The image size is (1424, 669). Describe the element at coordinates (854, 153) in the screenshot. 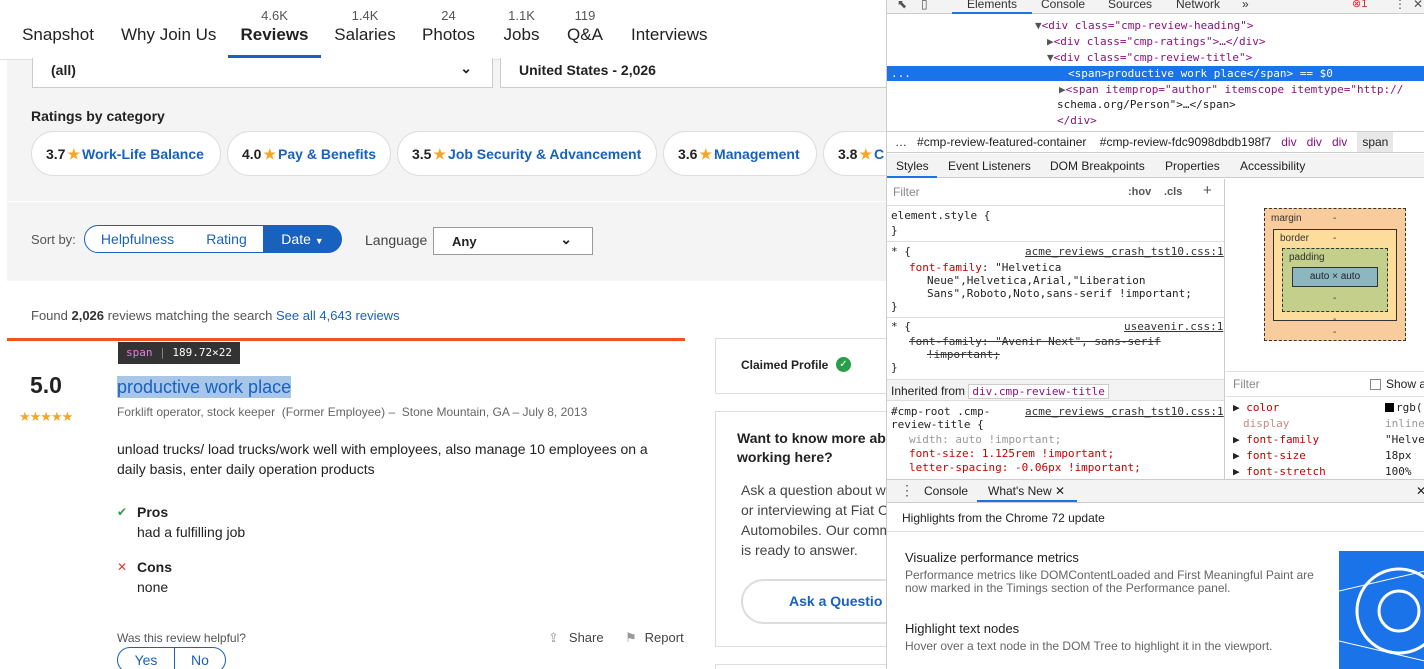

I see `rating-pill-culture: 3.8 ★ C` at that location.